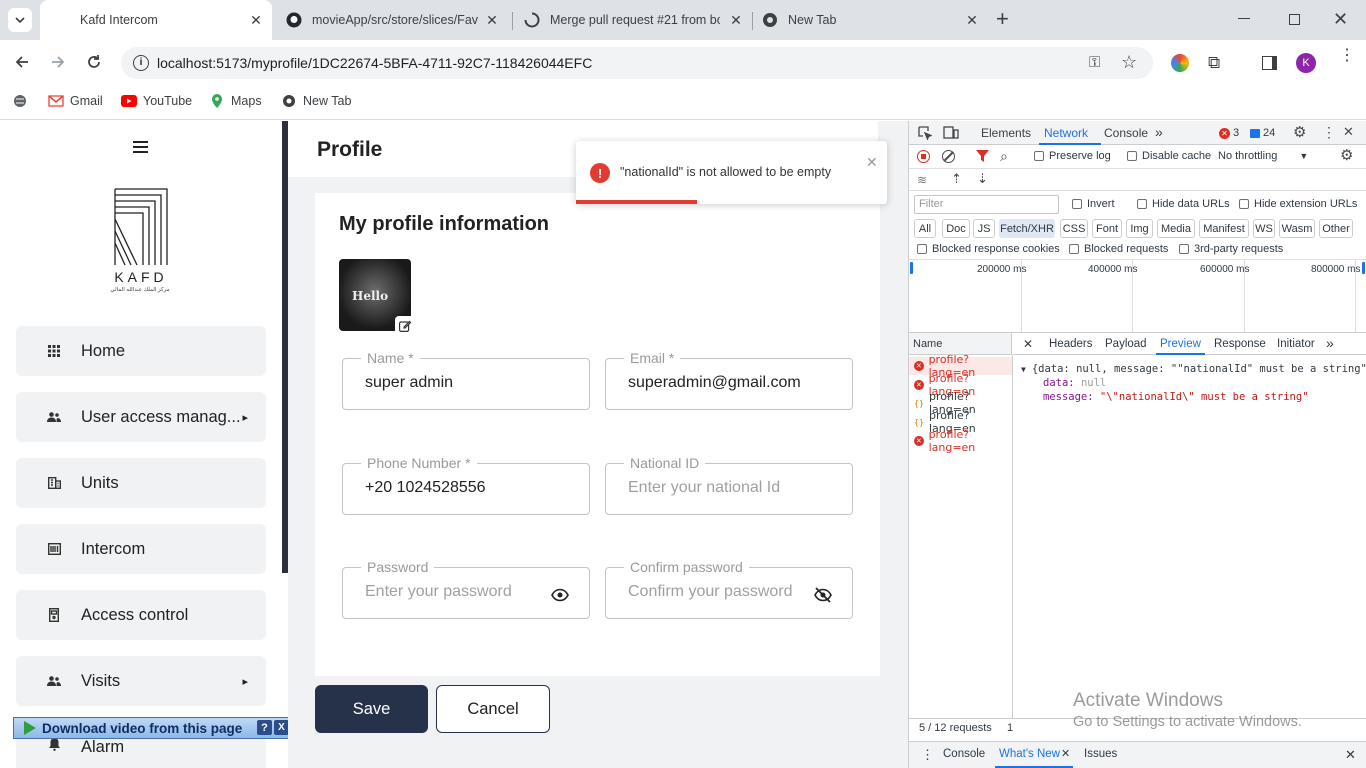  What do you see at coordinates (1264, 228) in the screenshot?
I see `chip-ws: WS` at bounding box center [1264, 228].